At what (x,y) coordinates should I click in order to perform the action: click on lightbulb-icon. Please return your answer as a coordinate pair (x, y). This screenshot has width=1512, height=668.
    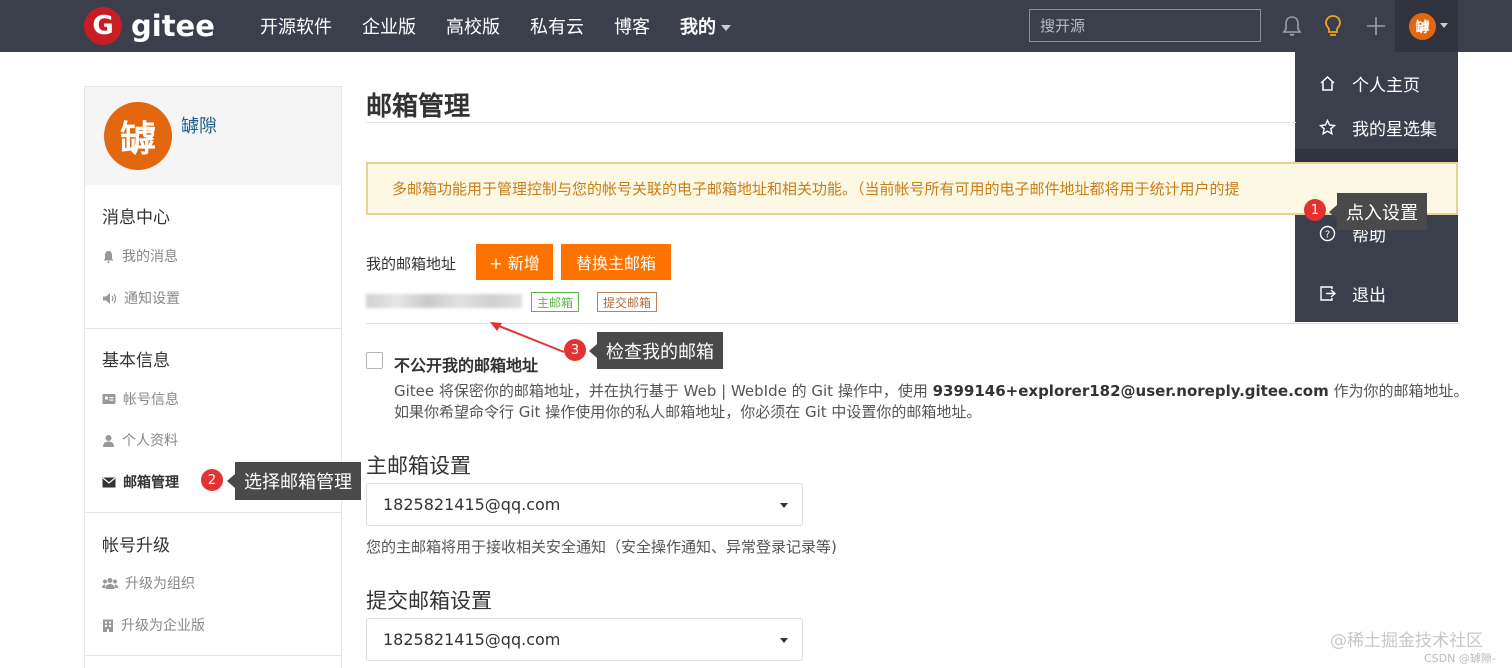
    Looking at the image, I should click on (1333, 26).